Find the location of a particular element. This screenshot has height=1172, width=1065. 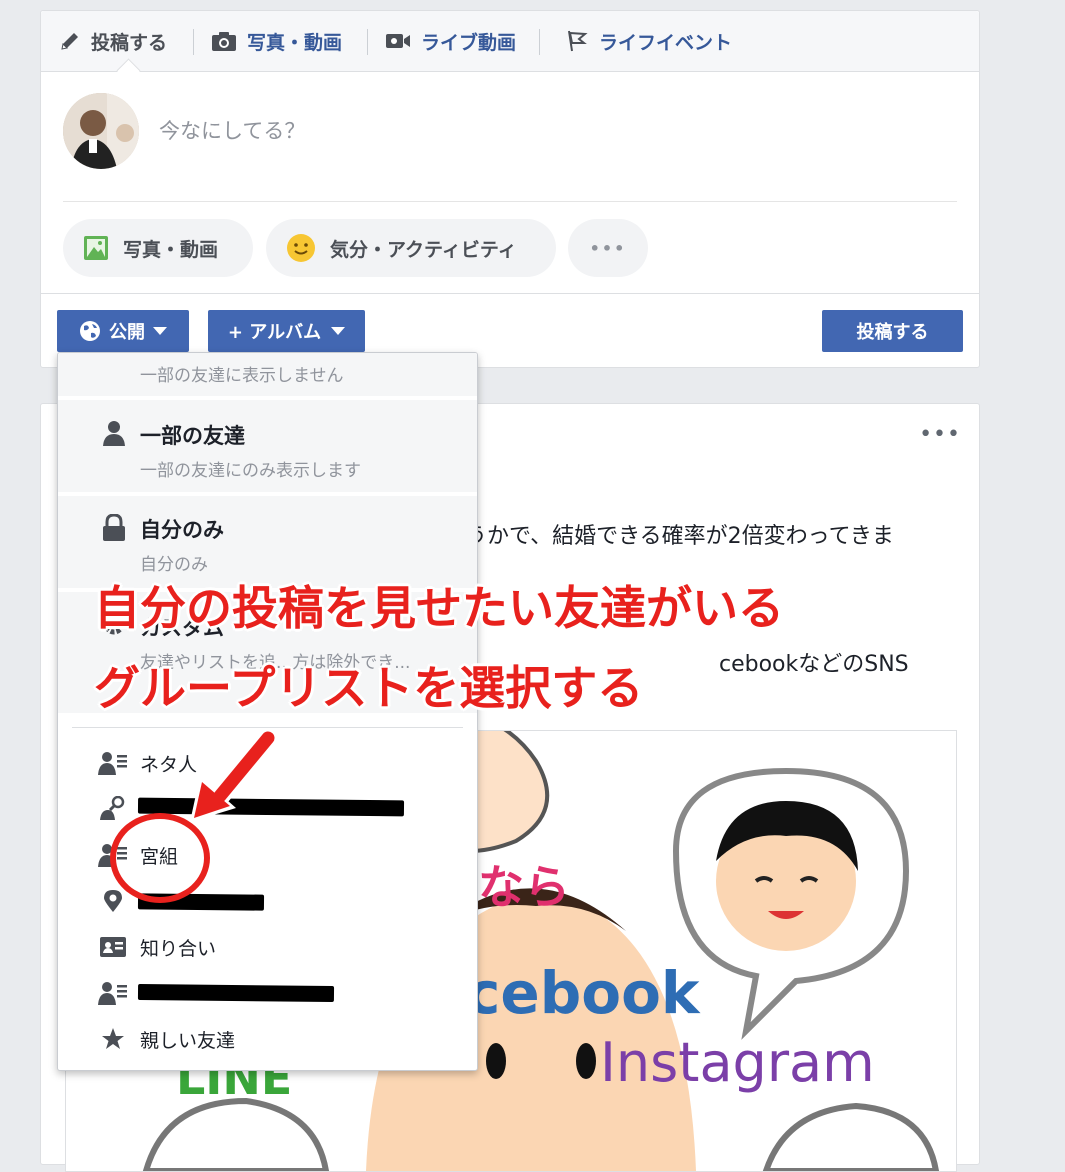

option-description: 一部の友達にのみ表示します is located at coordinates (250, 471).